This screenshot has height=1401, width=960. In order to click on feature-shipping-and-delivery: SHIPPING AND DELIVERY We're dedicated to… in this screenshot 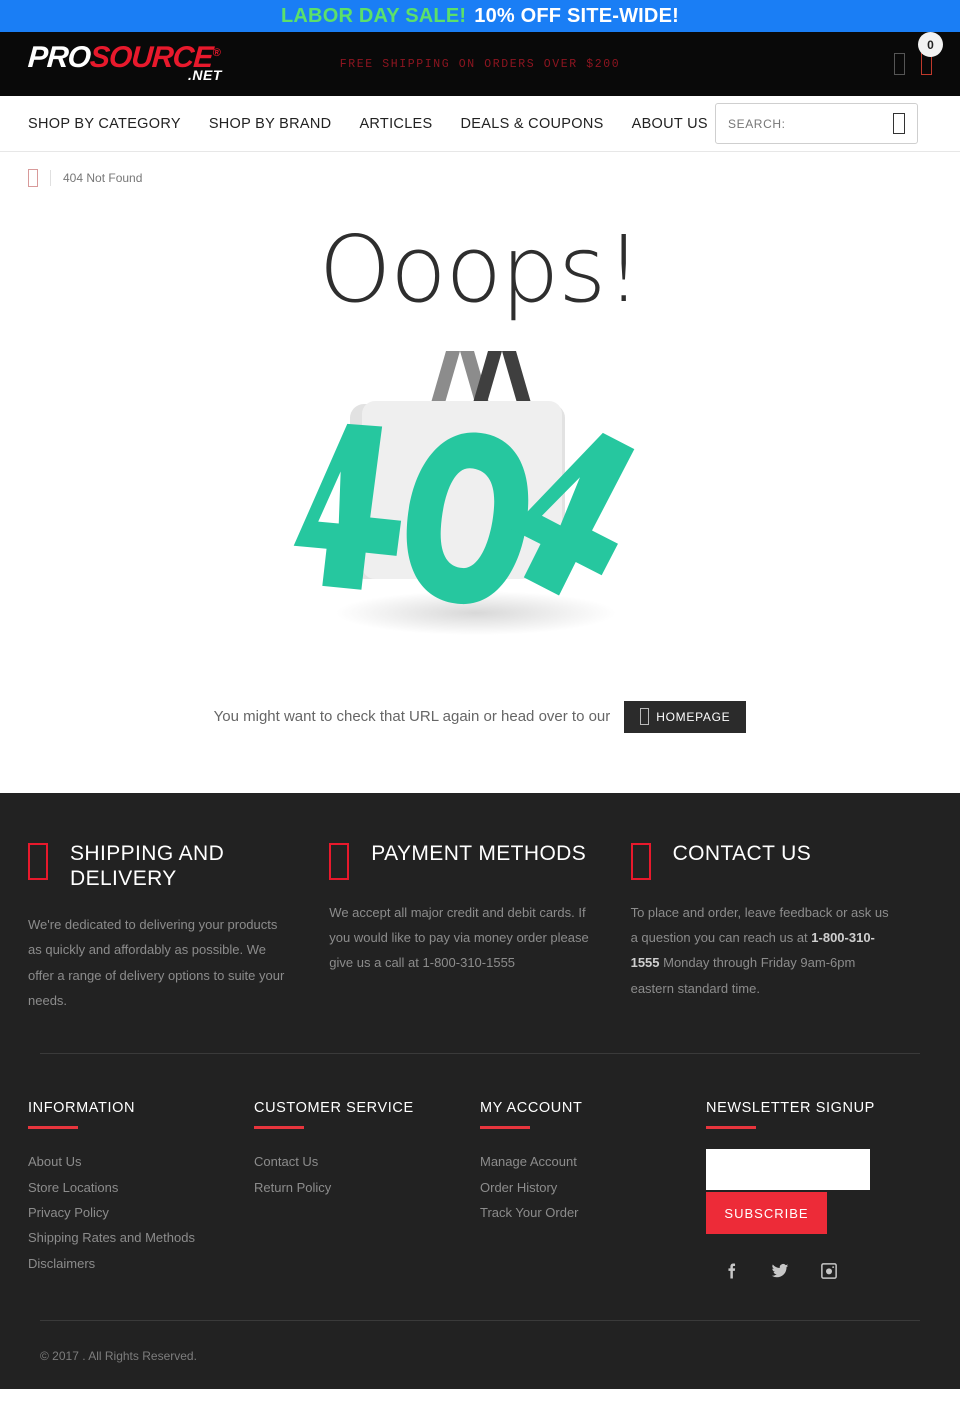, I will do `click(178, 927)`.